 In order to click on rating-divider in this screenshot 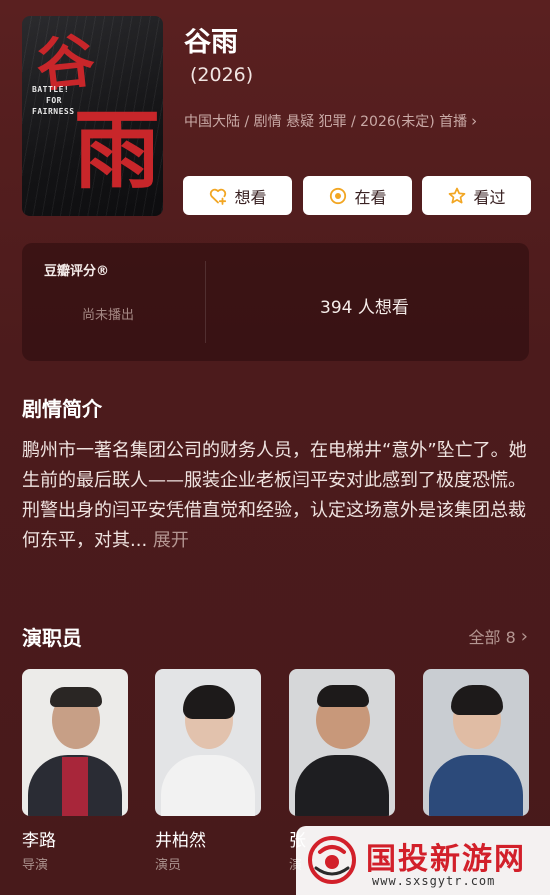, I will do `click(205, 302)`.